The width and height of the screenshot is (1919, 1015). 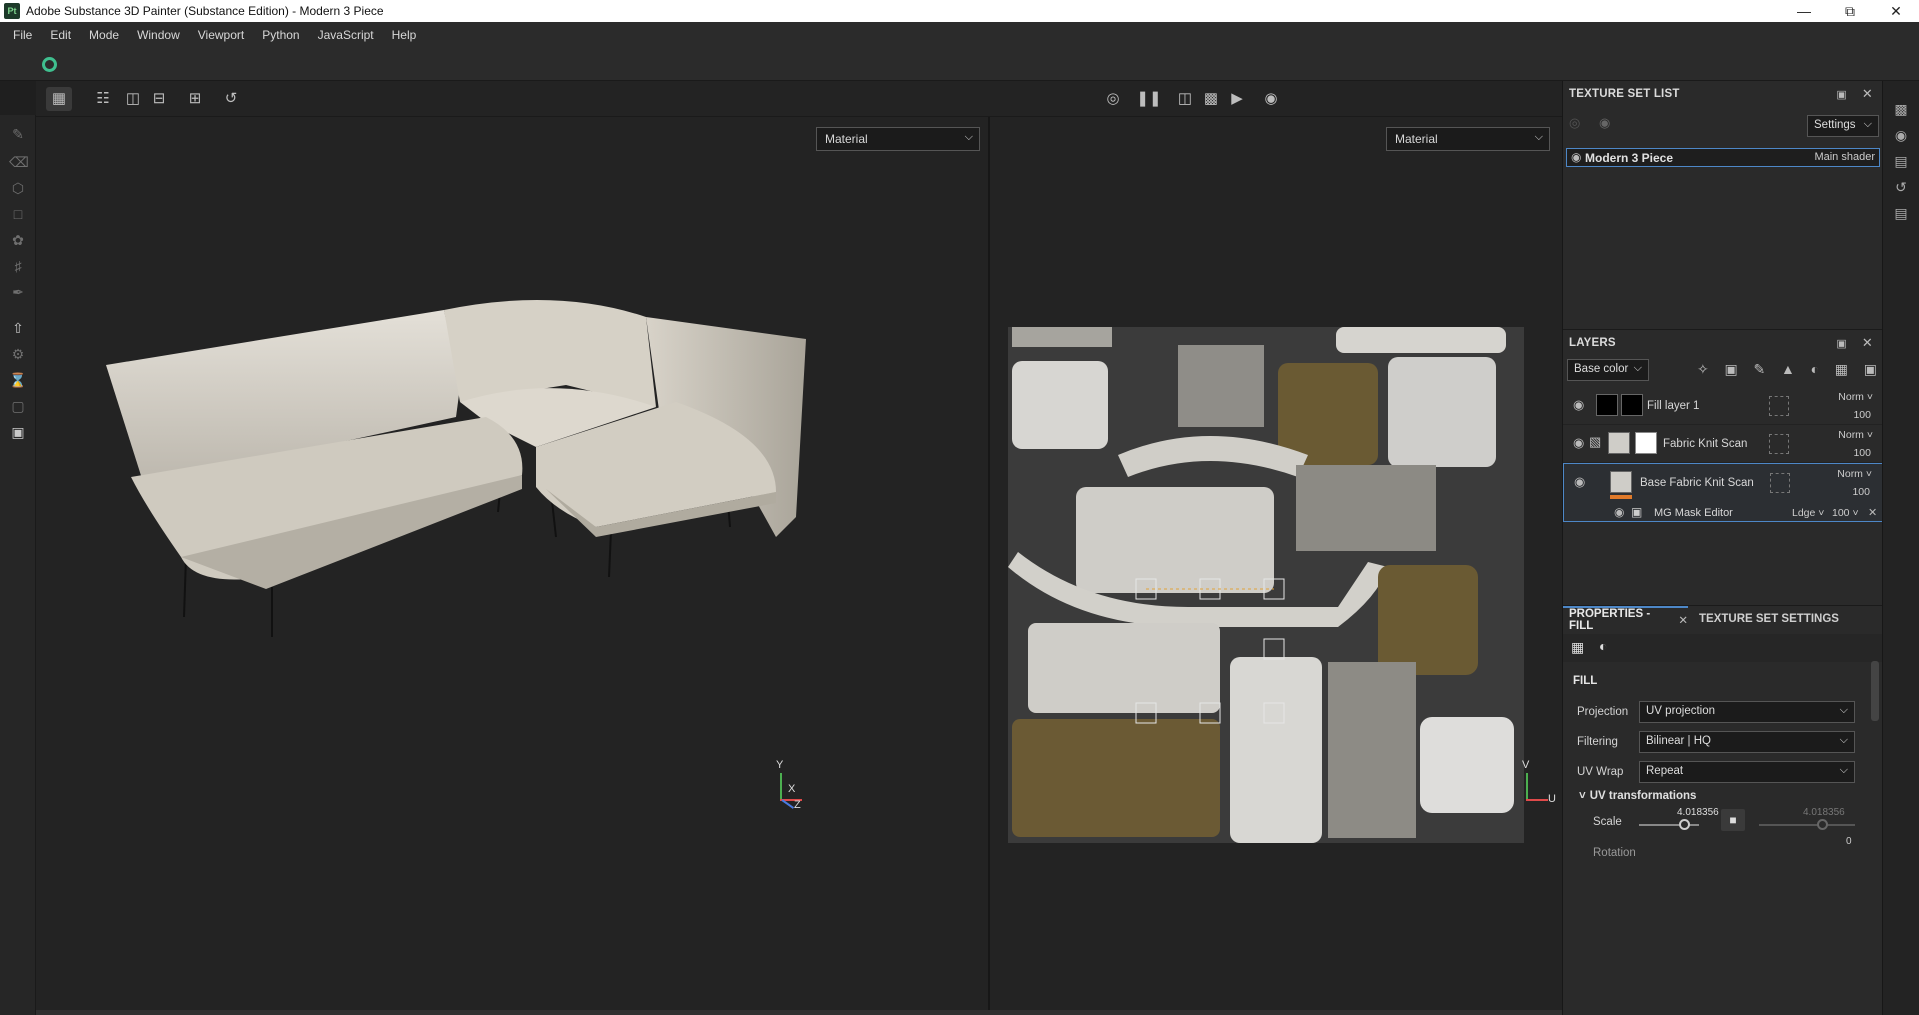 I want to click on paint-brush-icon: ✎, so click(x=18, y=134).